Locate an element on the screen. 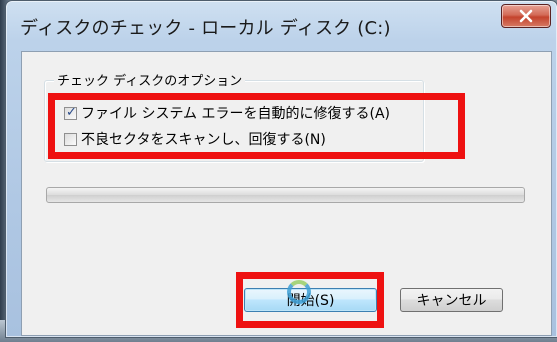  busy-cursor-icon is located at coordinates (299, 292).